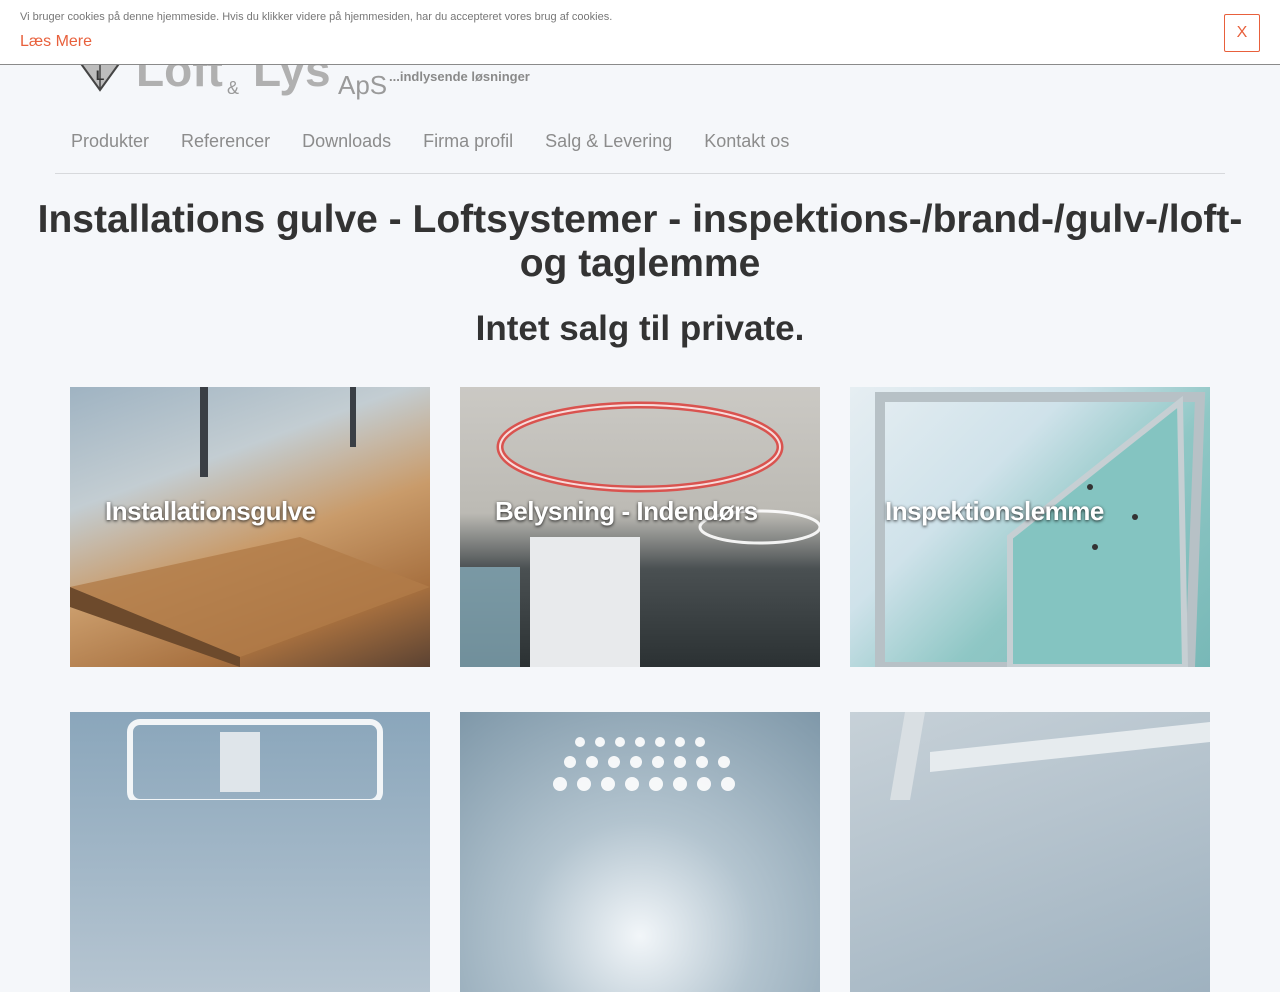 Image resolution: width=1280 pixels, height=992 pixels. Describe the element at coordinates (644, 764) in the screenshot. I see `tile-image-led-panel` at that location.